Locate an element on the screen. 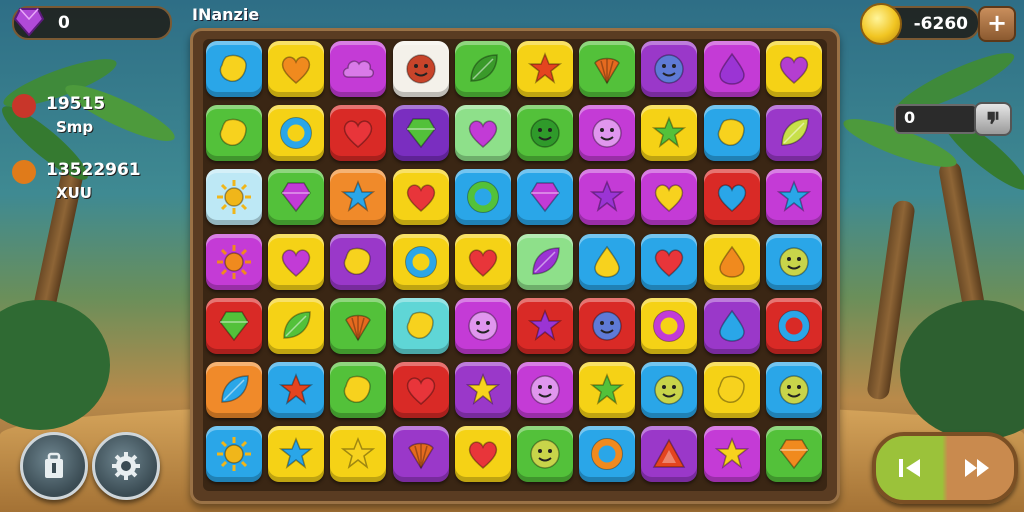 This screenshot has height=512, width=1024. heart-gem-icon is located at coordinates (29, 22).